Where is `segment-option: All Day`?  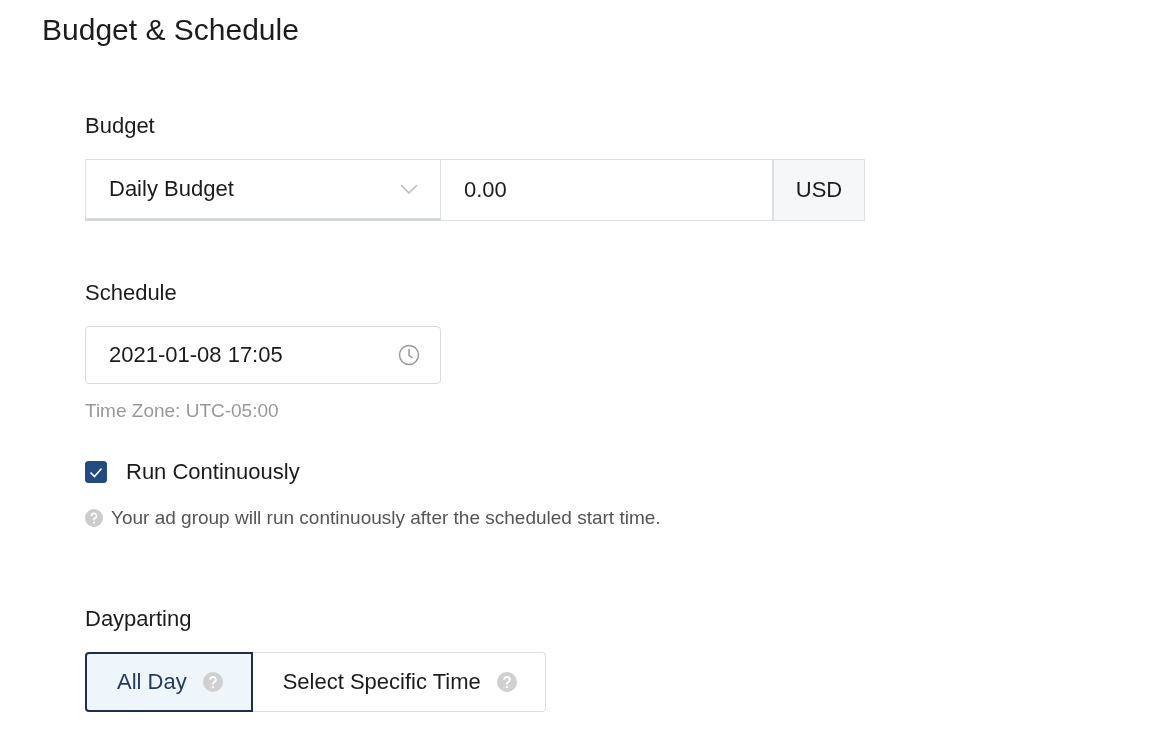 segment-option: All Day is located at coordinates (169, 682).